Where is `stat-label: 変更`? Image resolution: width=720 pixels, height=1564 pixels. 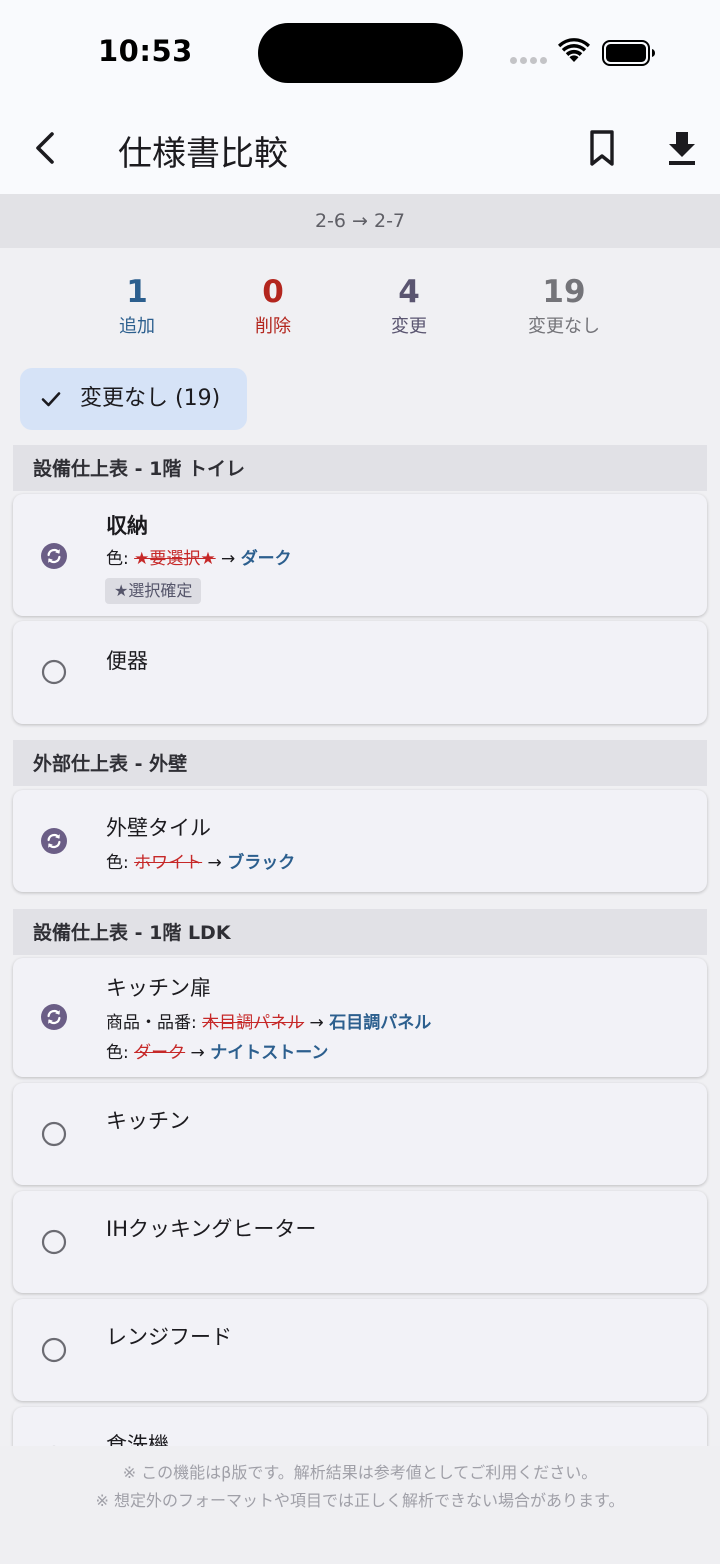 stat-label: 変更 is located at coordinates (409, 326).